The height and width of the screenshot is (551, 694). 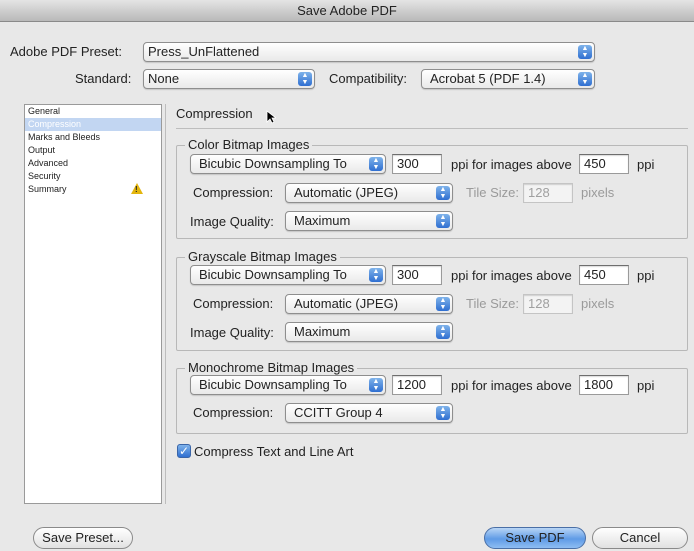 I want to click on color-tile-label: Tile Size:, so click(x=492, y=192).